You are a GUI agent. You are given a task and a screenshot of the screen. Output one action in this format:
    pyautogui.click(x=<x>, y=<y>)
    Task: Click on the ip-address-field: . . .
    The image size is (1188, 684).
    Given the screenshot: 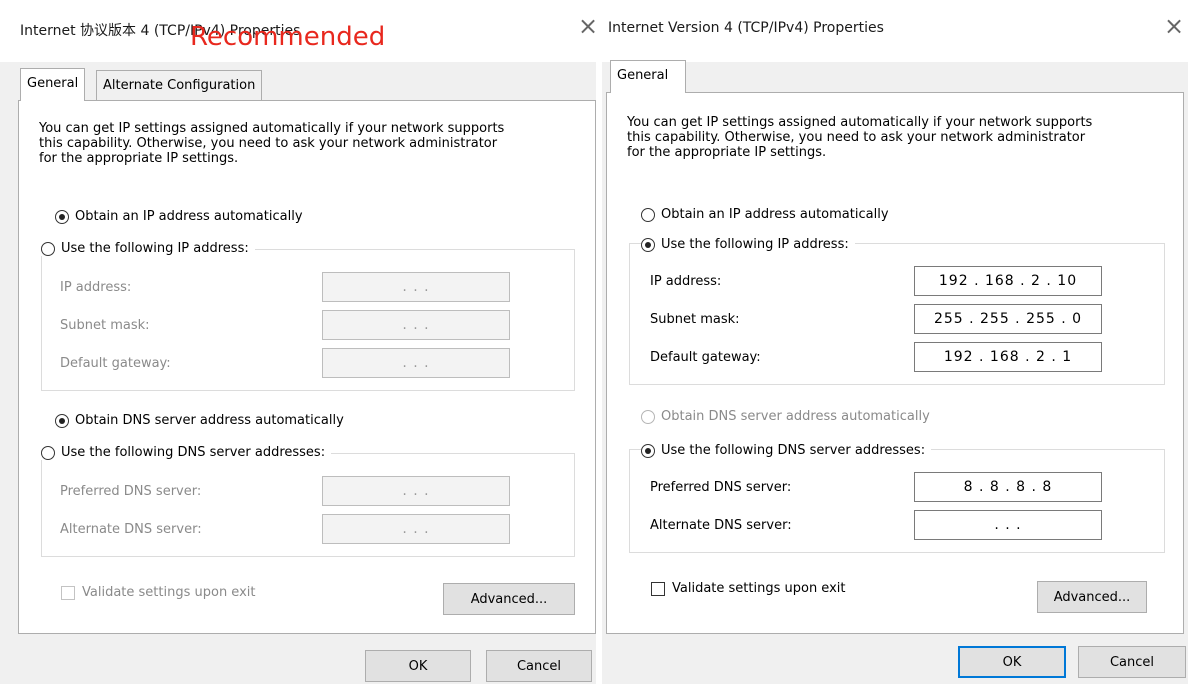 What is the action you would take?
    pyautogui.click(x=416, y=287)
    